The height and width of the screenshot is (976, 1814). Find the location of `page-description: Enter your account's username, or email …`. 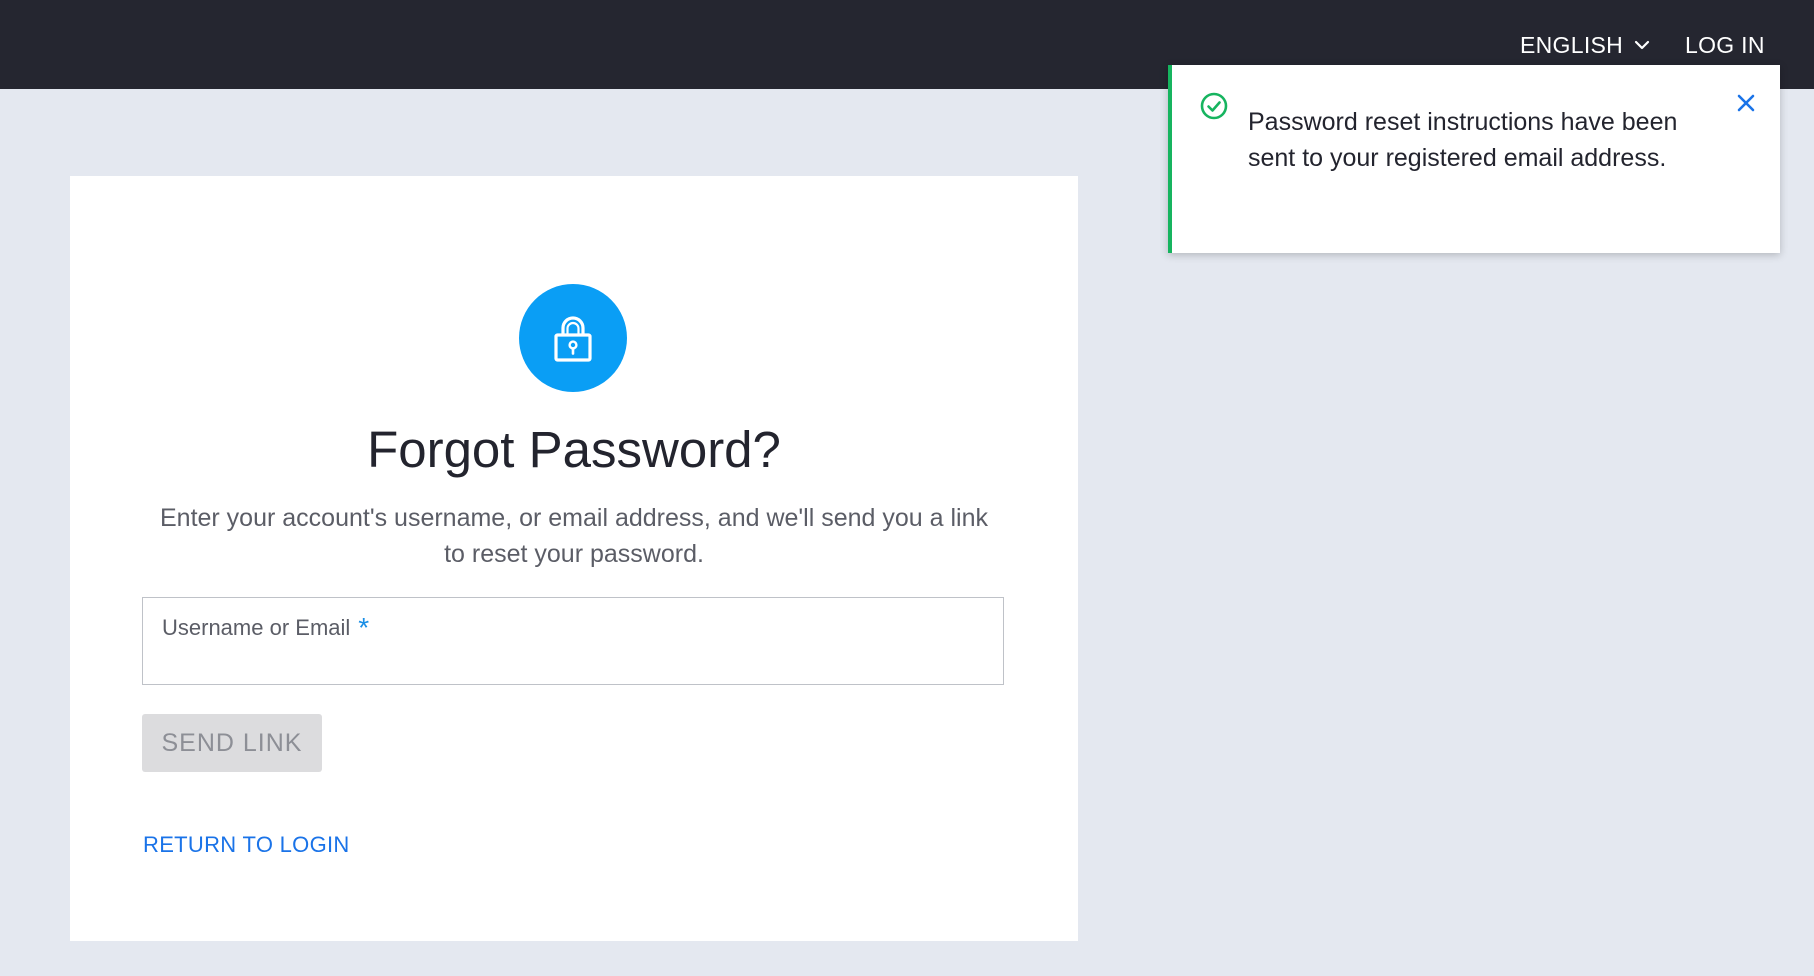

page-description: Enter your account's username, or email … is located at coordinates (574, 536).